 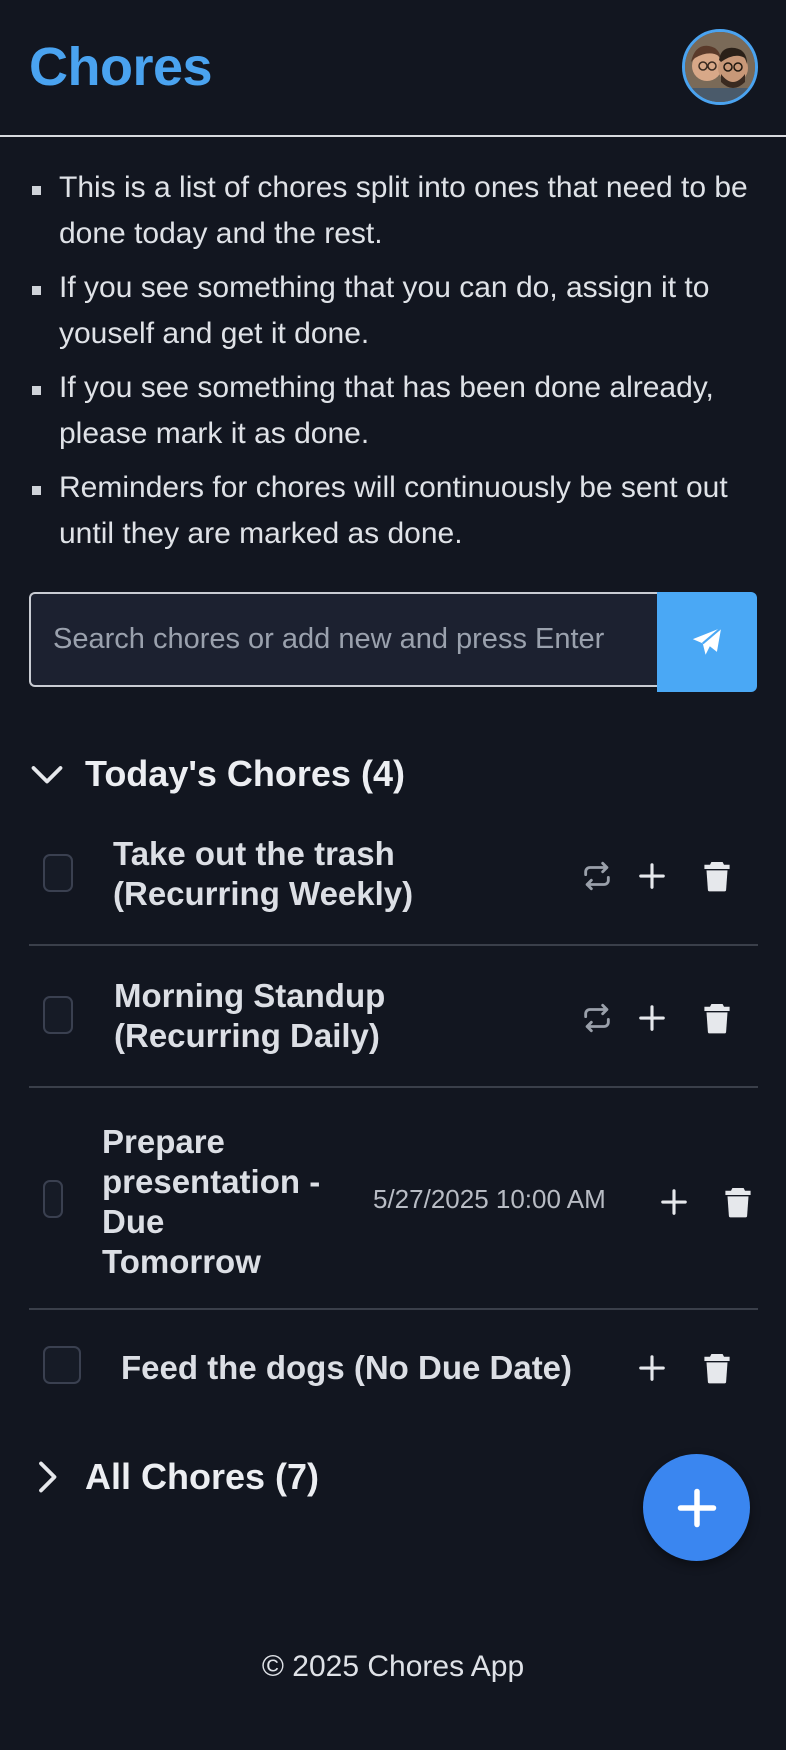 What do you see at coordinates (202, 1476) in the screenshot?
I see `all-section-title: All Chores (7)` at bounding box center [202, 1476].